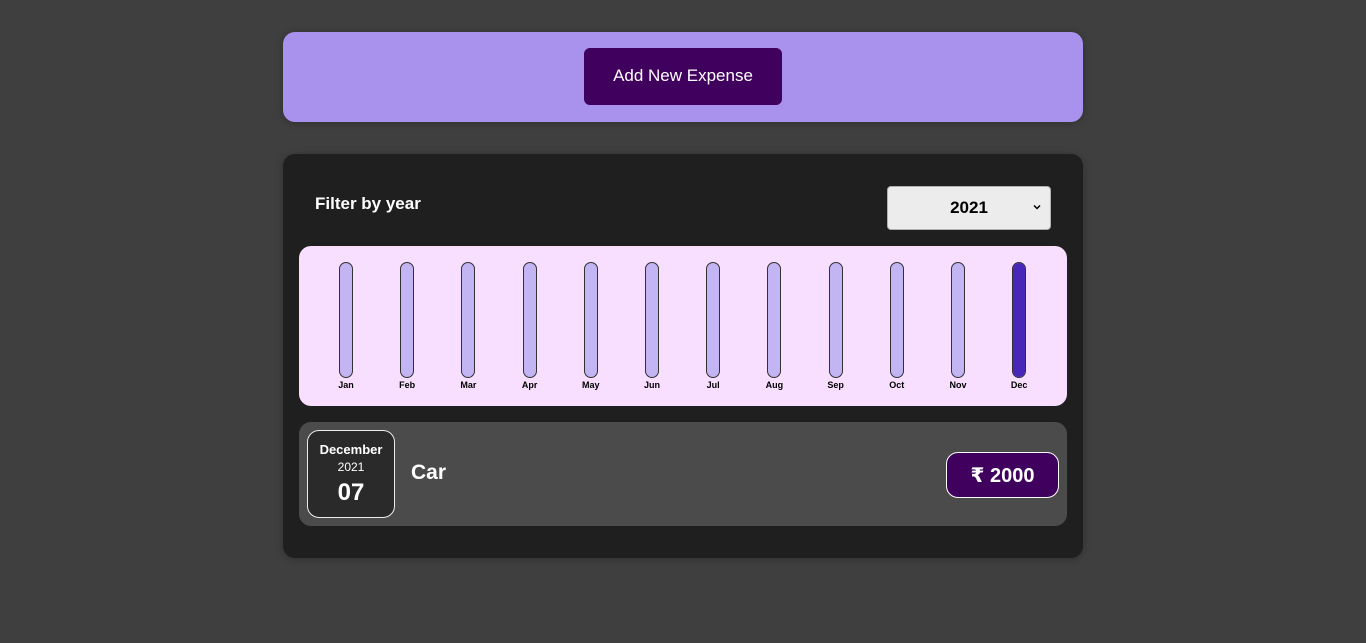  What do you see at coordinates (407, 385) in the screenshot?
I see `chart-label-feb: Feb` at bounding box center [407, 385].